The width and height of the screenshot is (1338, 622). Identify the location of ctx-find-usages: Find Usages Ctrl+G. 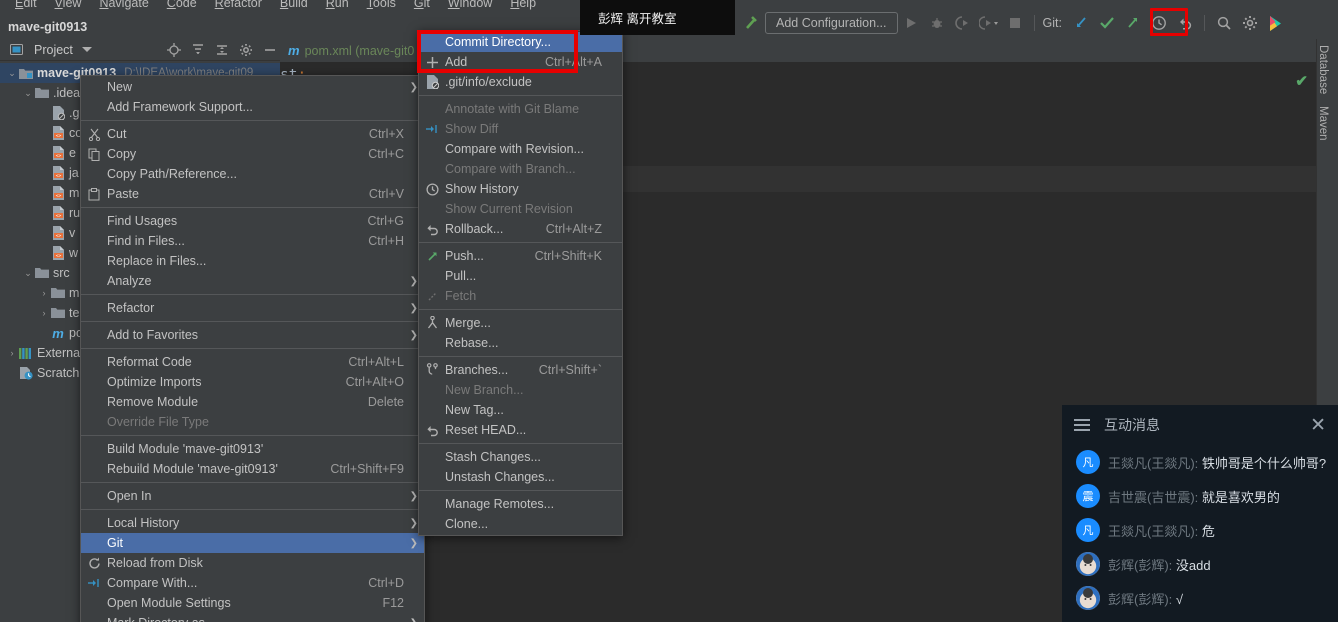
(252, 221).